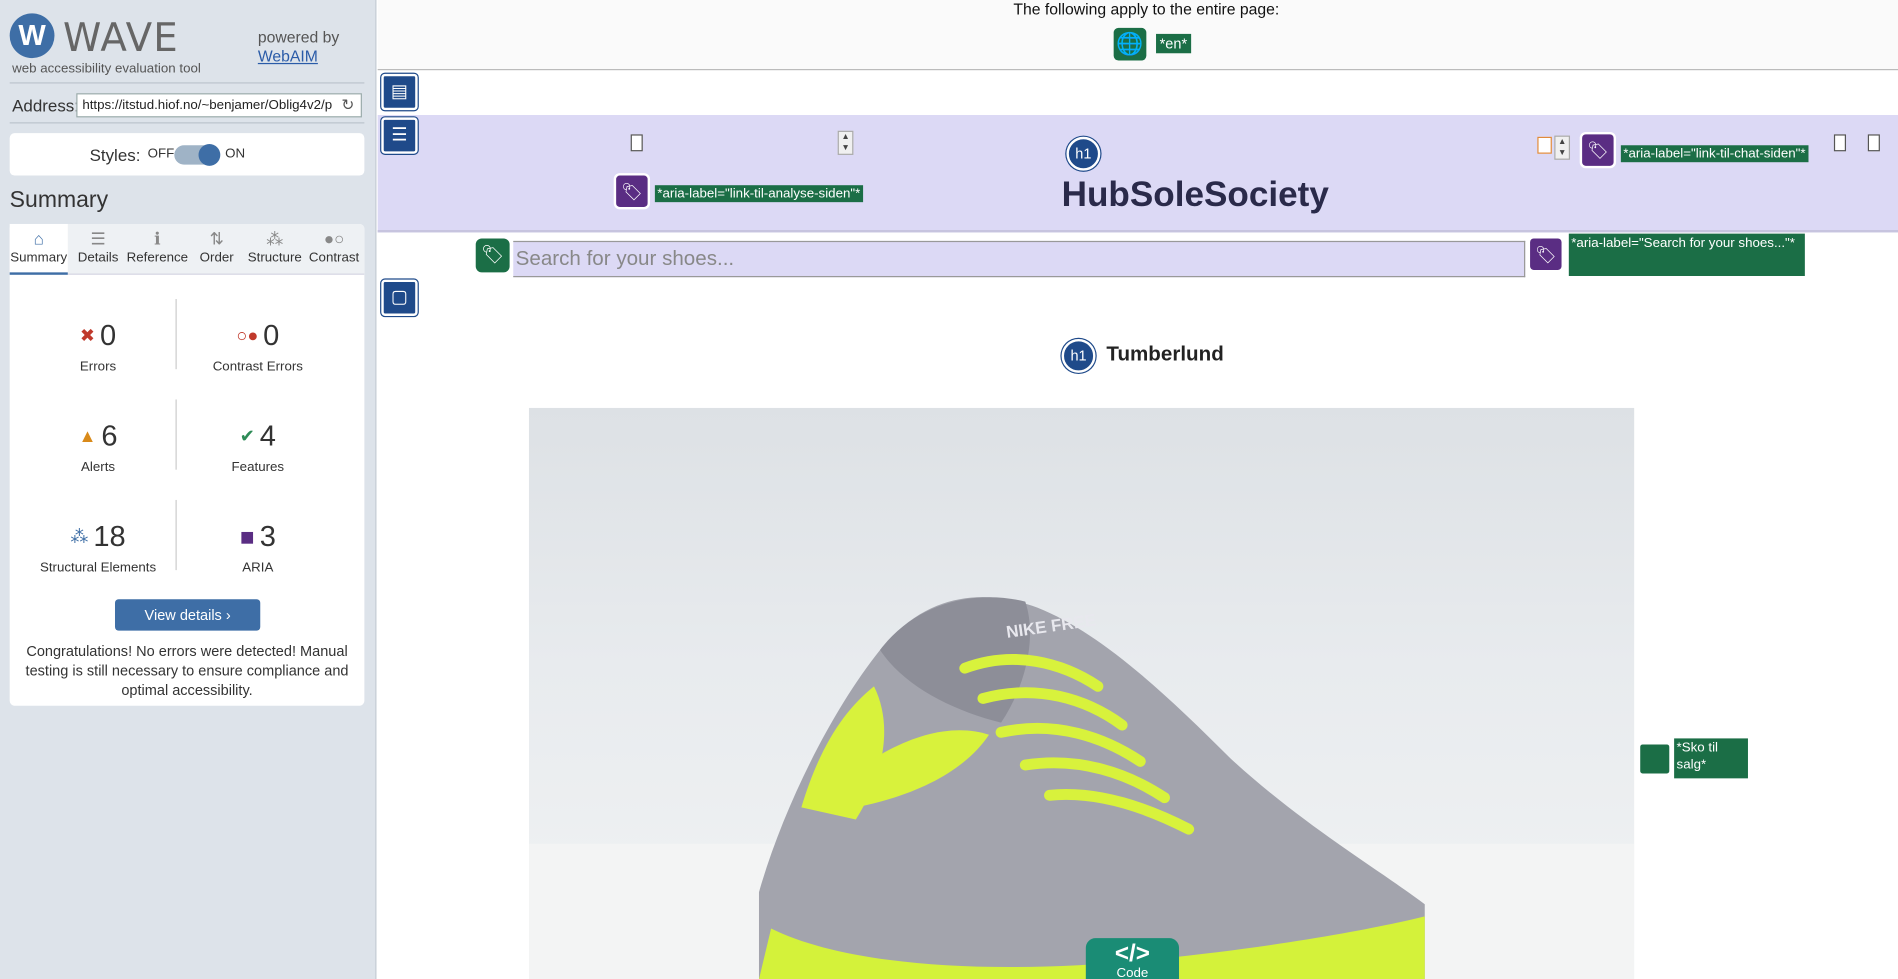 This screenshot has height=979, width=1898. Describe the element at coordinates (274, 258) in the screenshot. I see `tab-label: Structure` at that location.